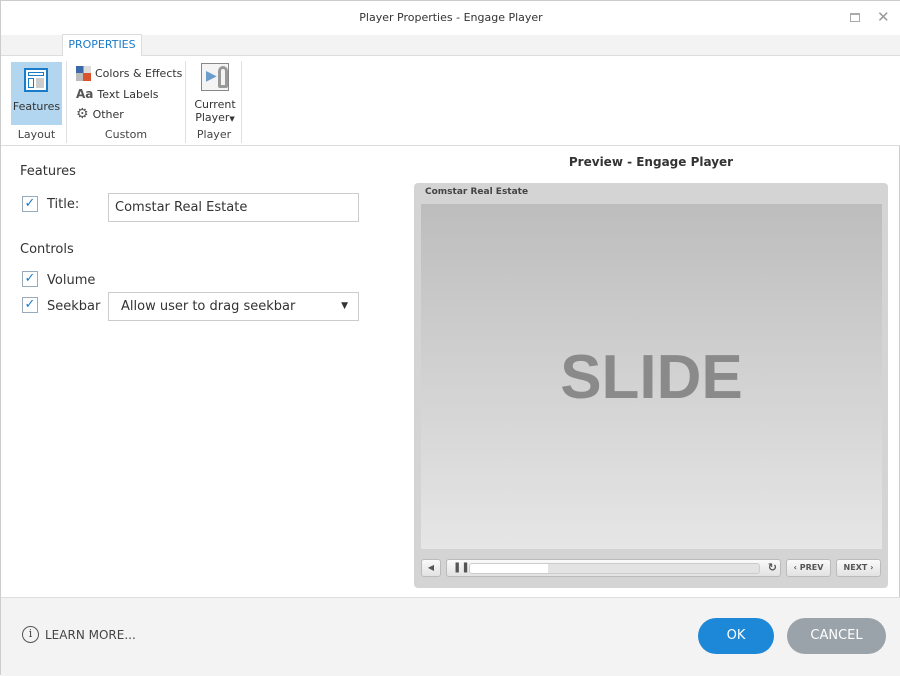 The height and width of the screenshot is (676, 900). I want to click on pause-icon: ❚❚, so click(461, 568).